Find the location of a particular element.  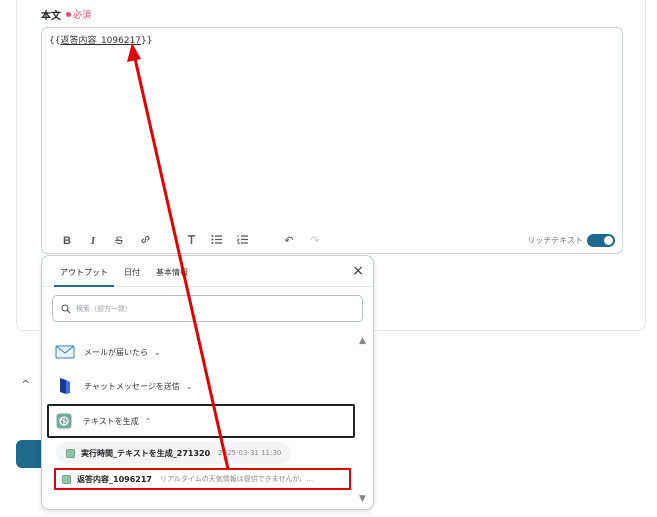

required-dot is located at coordinates (68, 14).